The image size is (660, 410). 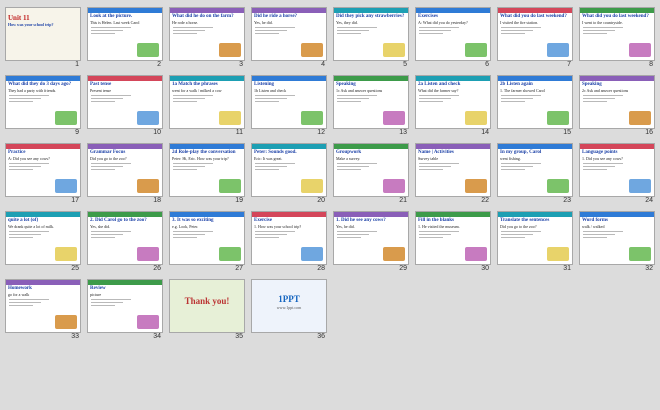 I want to click on slide-thumbnail-cell: Did he ride a horse? Yes, he did. 4, so click(x=288, y=37).